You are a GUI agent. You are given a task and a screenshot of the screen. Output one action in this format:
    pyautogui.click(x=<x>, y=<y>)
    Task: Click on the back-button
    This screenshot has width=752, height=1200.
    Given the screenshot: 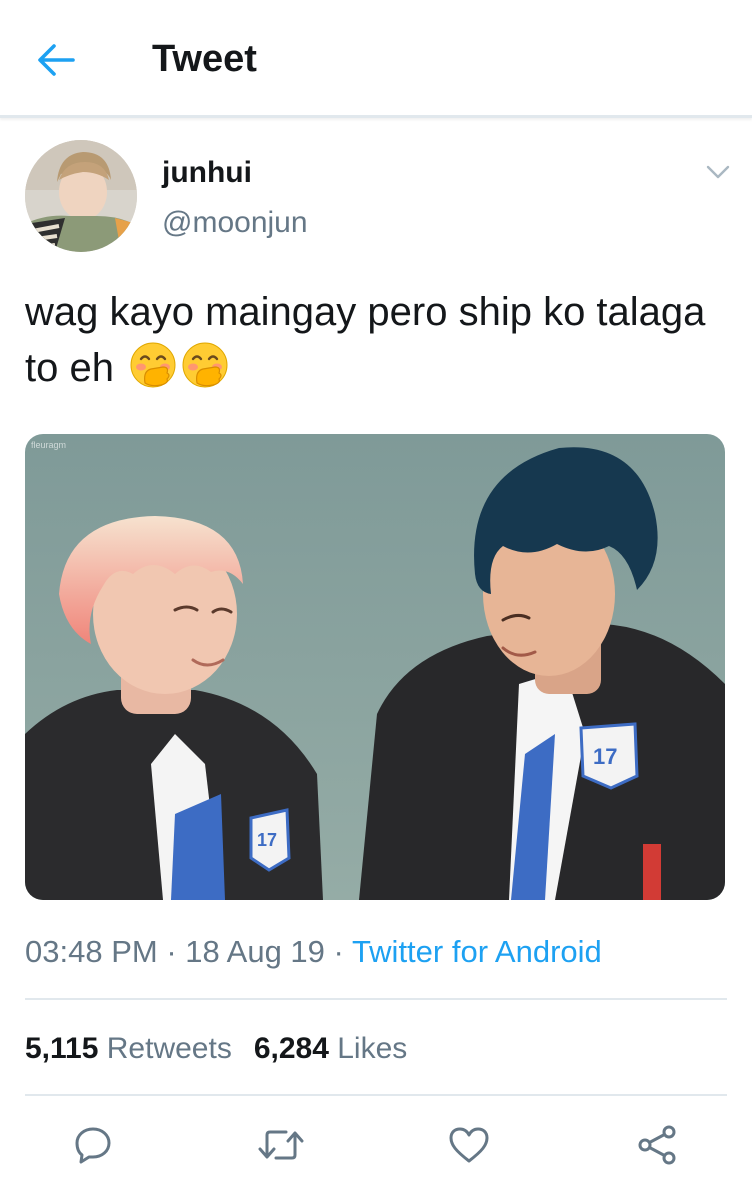 What is the action you would take?
    pyautogui.click(x=56, y=60)
    